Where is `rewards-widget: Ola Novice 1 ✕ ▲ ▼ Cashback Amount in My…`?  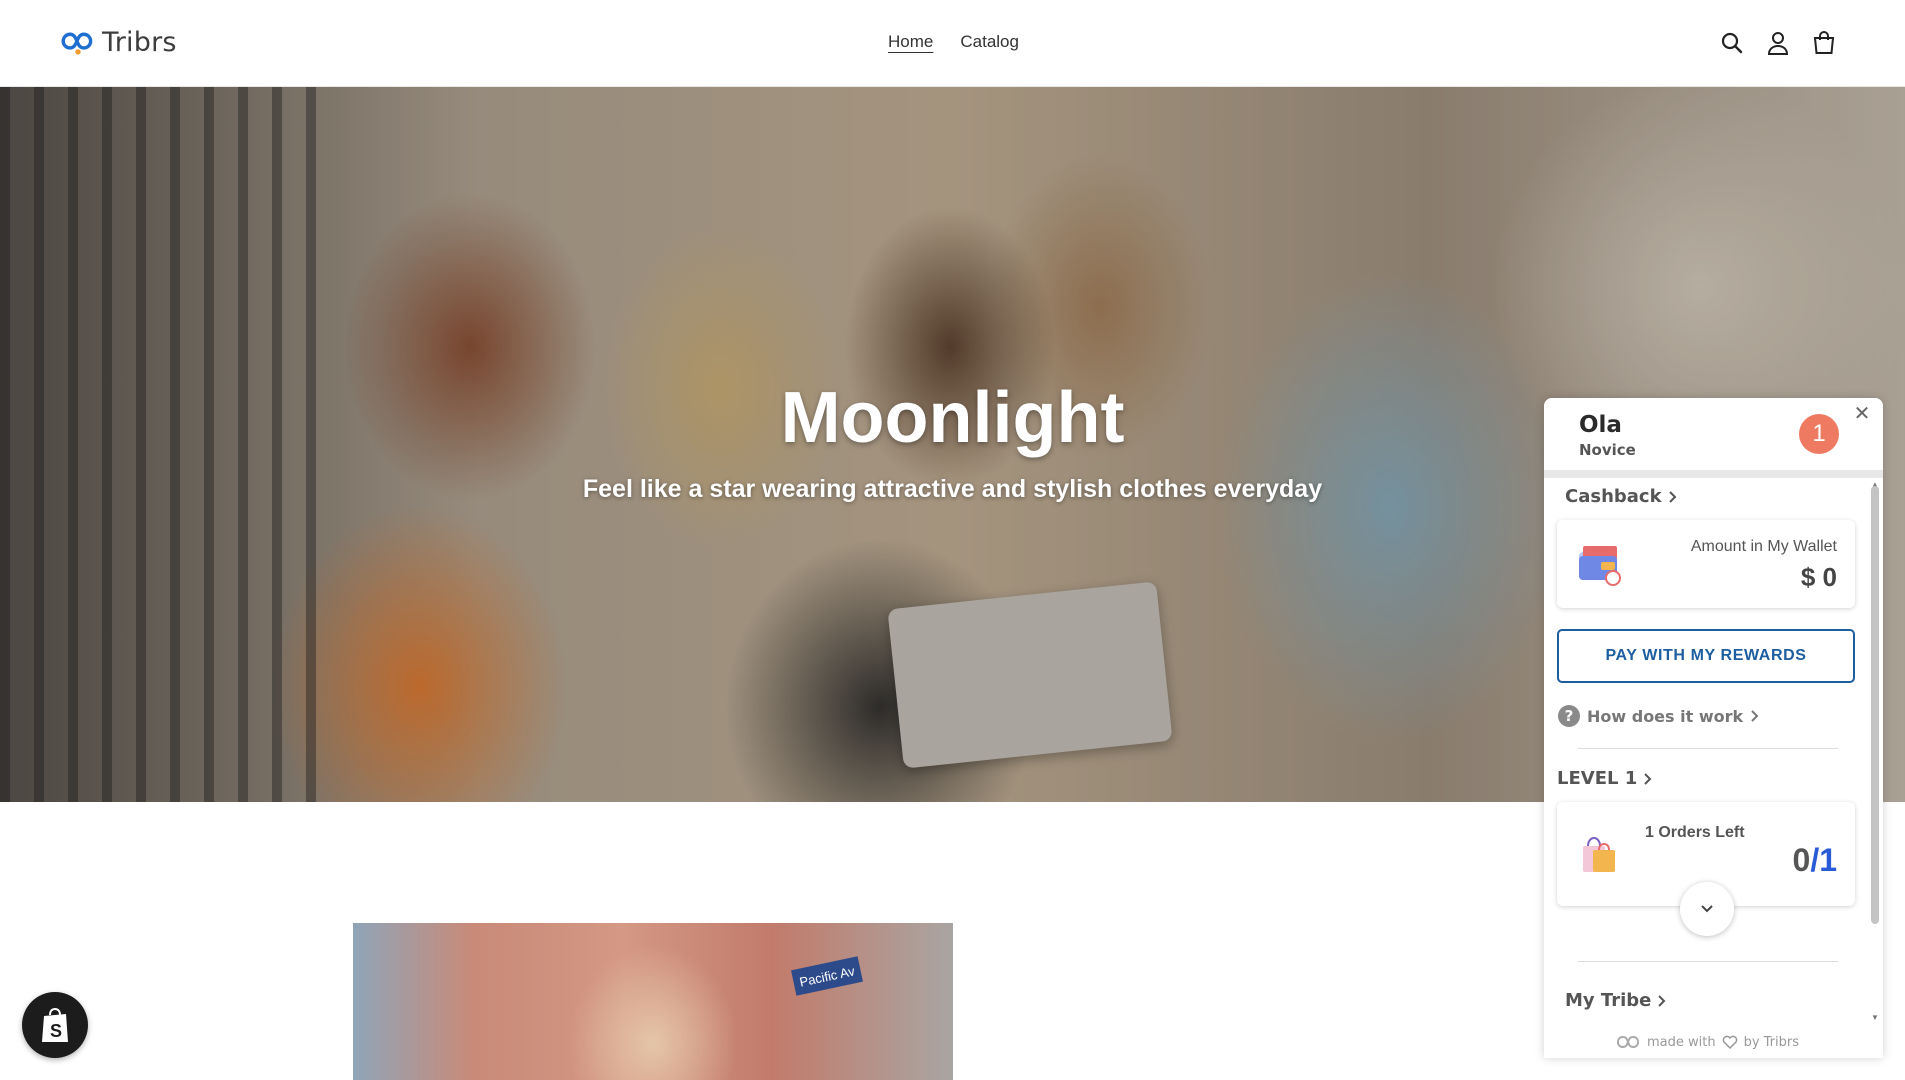 rewards-widget: Ola Novice 1 ✕ ▲ ▼ Cashback Amount in My… is located at coordinates (1713, 728).